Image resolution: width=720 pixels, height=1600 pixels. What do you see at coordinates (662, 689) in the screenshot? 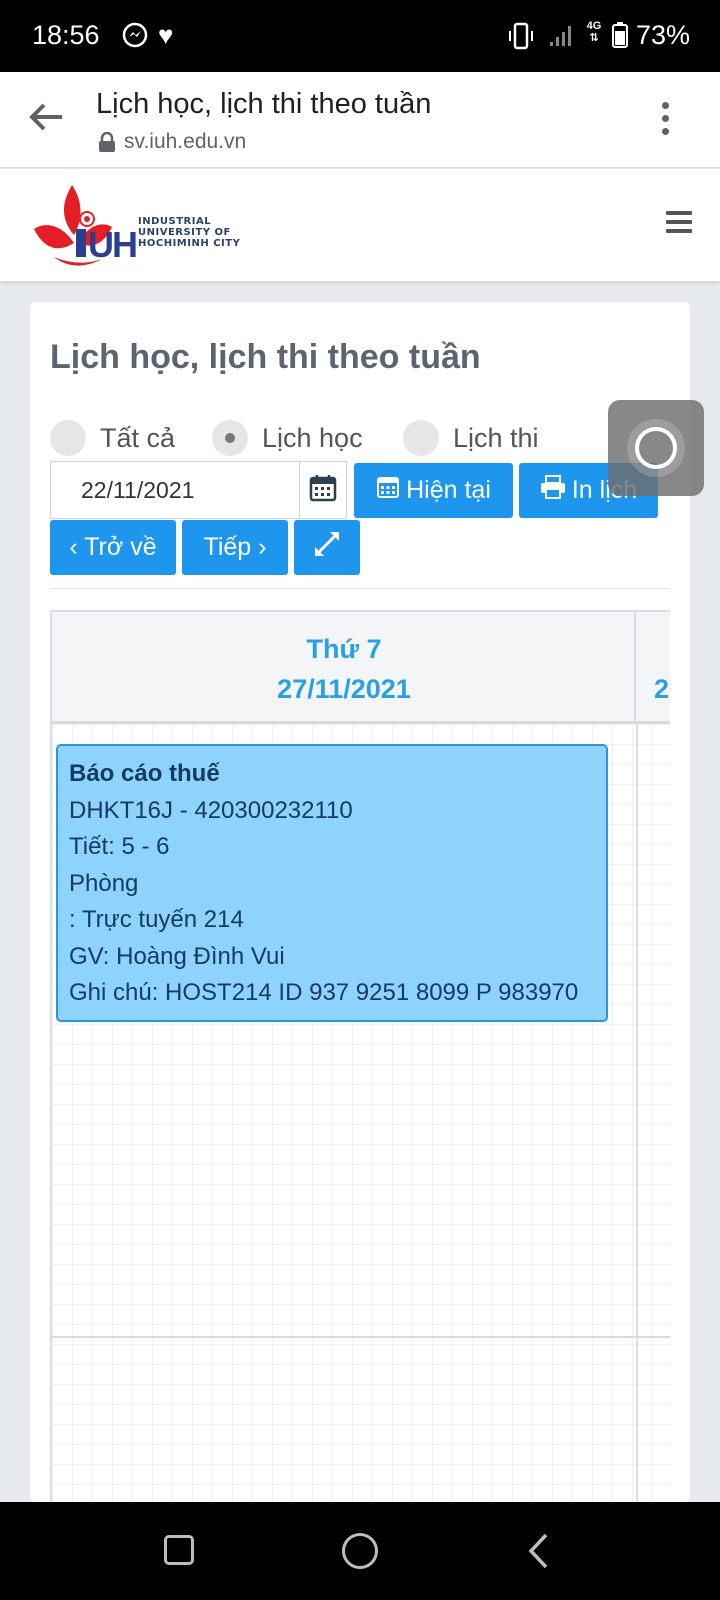
I see `next-day-header-partial: 2` at bounding box center [662, 689].